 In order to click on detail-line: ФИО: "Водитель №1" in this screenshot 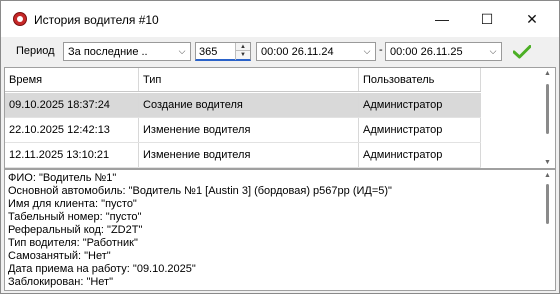, I will do `click(62, 178)`.